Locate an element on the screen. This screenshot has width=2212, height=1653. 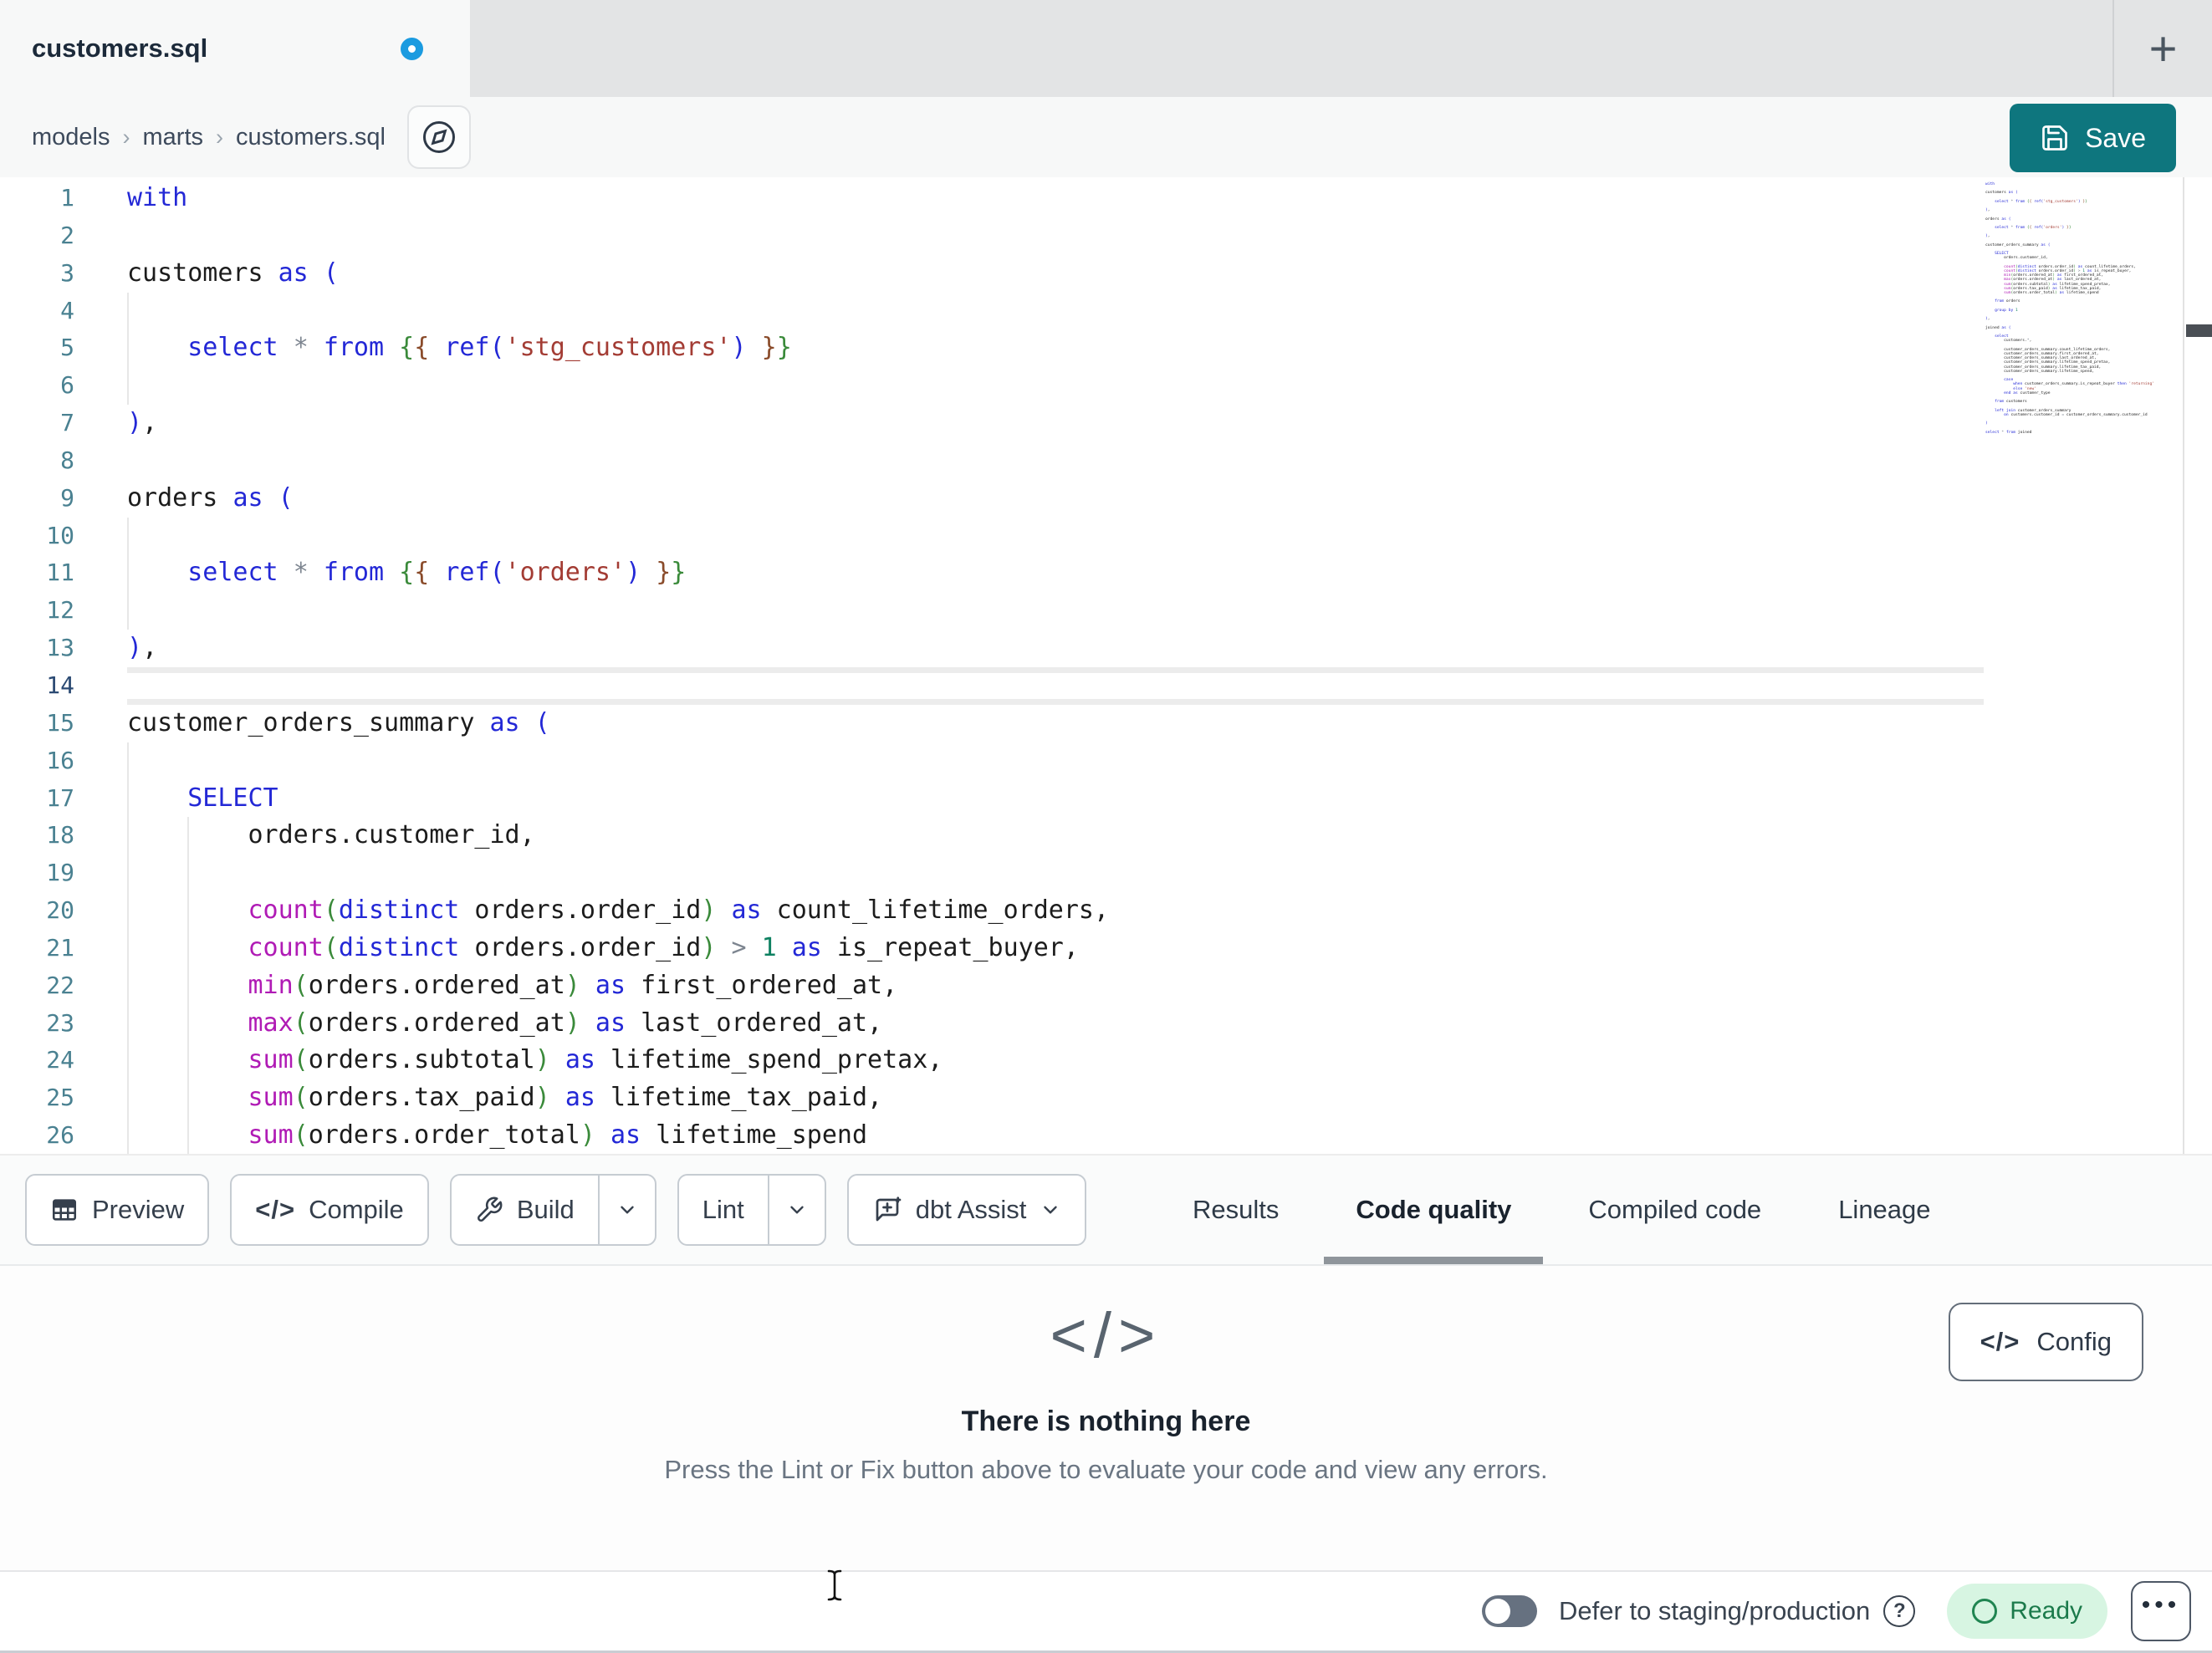
code-line-17: 17 SELECT is located at coordinates (1106, 798).